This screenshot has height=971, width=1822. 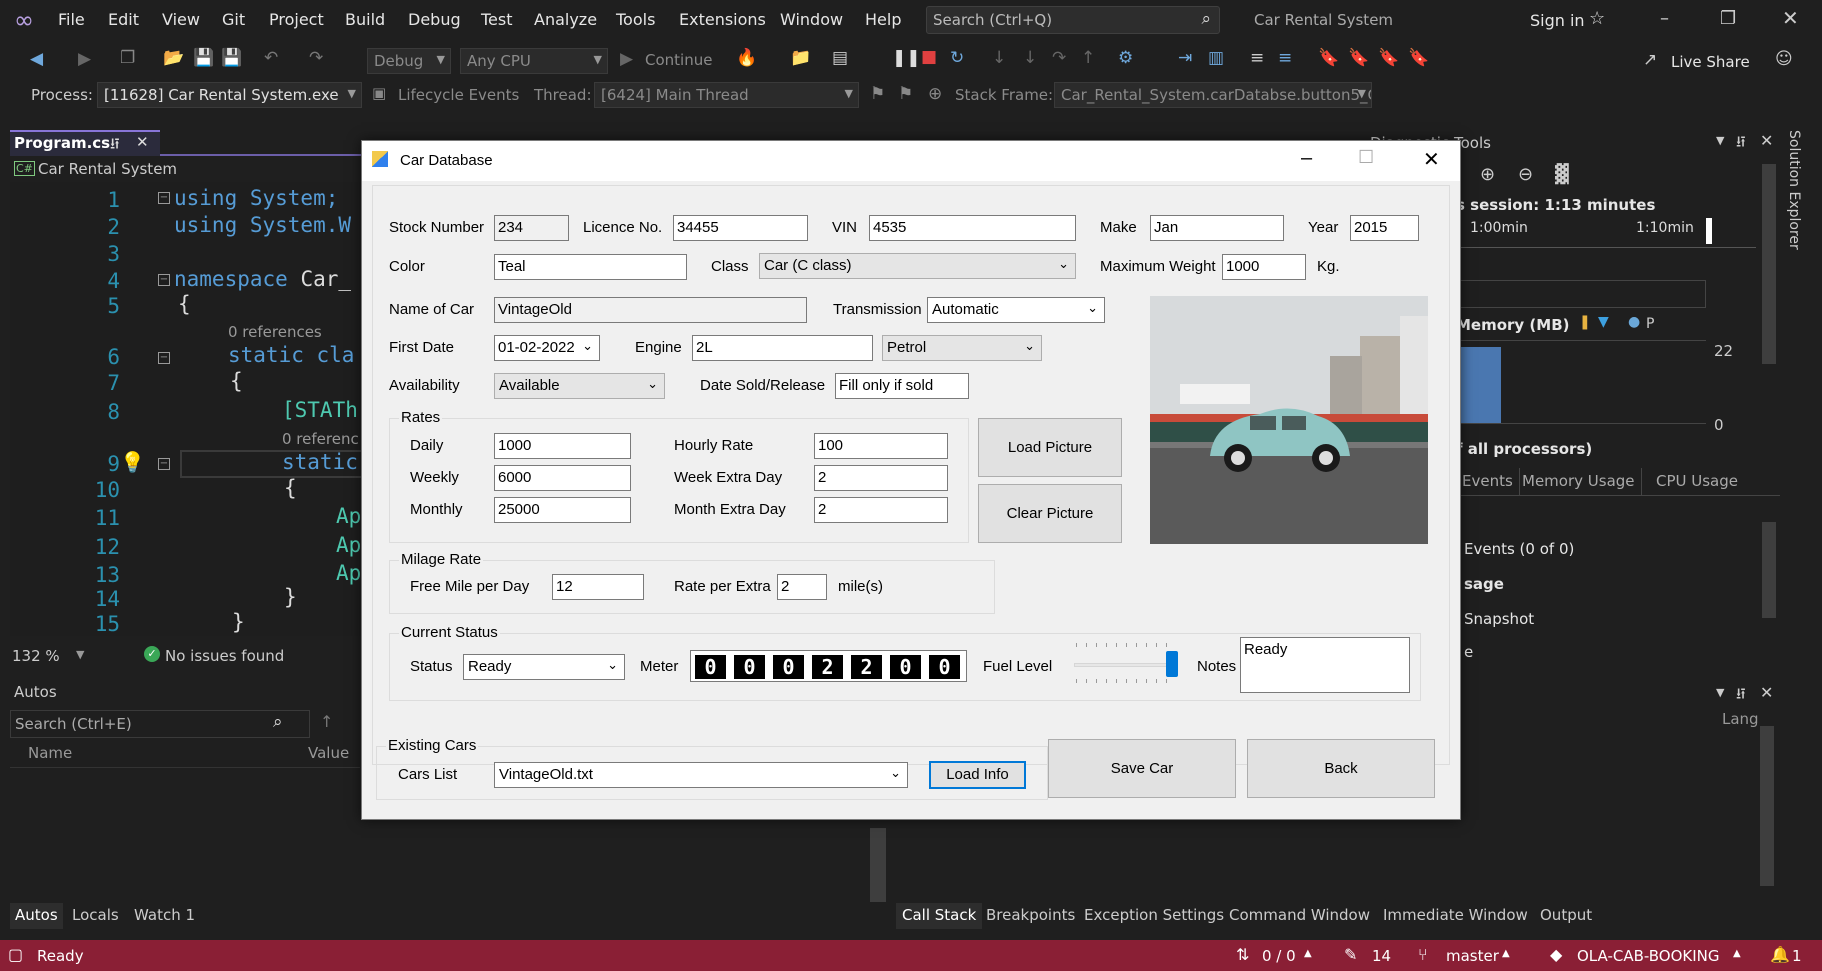 I want to click on configuration-dropdown: Debug ▼, so click(x=409, y=61).